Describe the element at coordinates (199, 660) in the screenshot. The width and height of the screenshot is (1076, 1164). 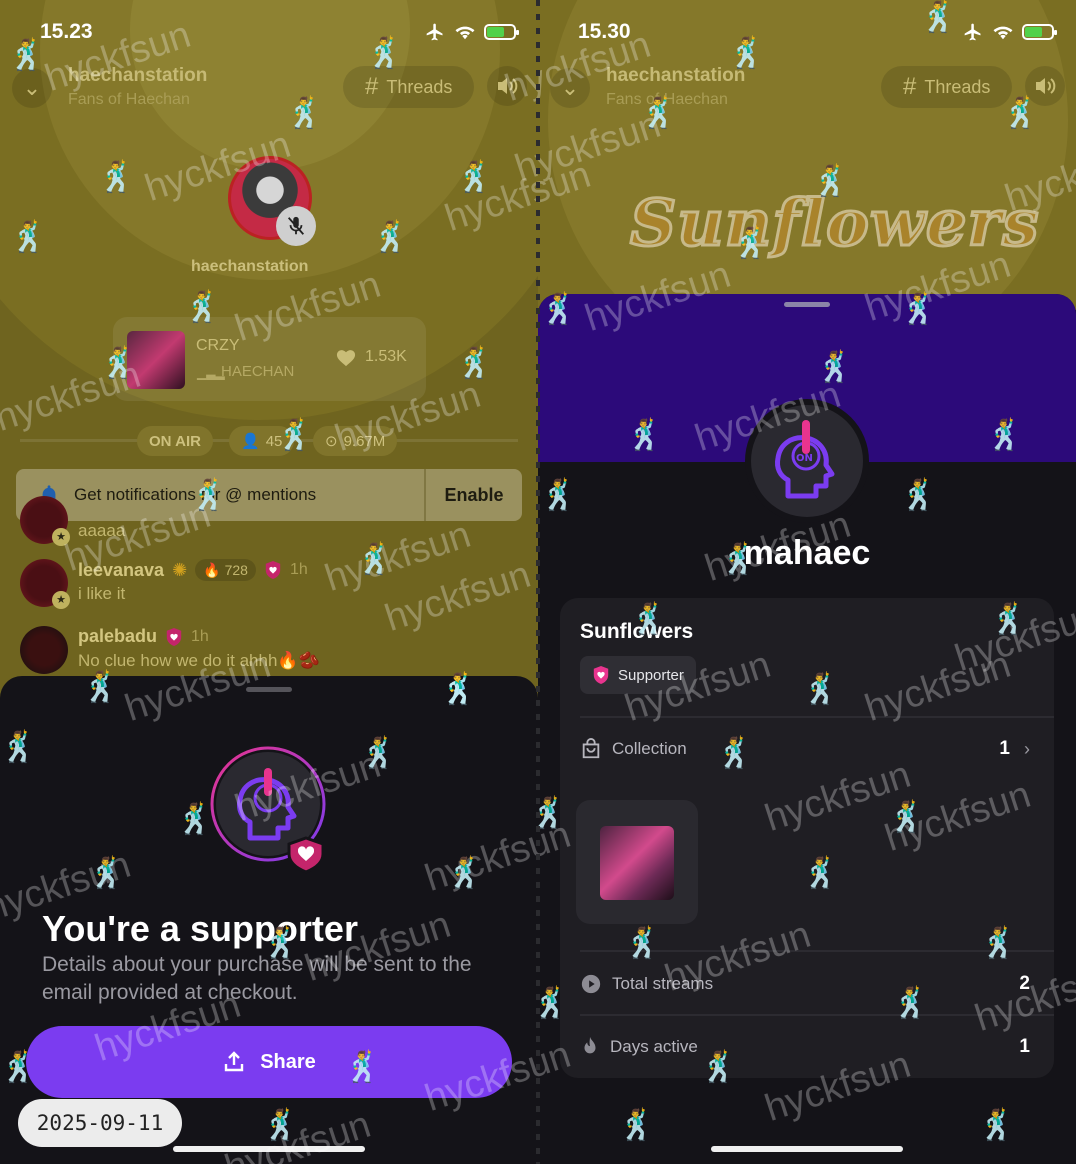
I see `chat-message-text: No clue how we do it ahhh🔥🫘` at that location.